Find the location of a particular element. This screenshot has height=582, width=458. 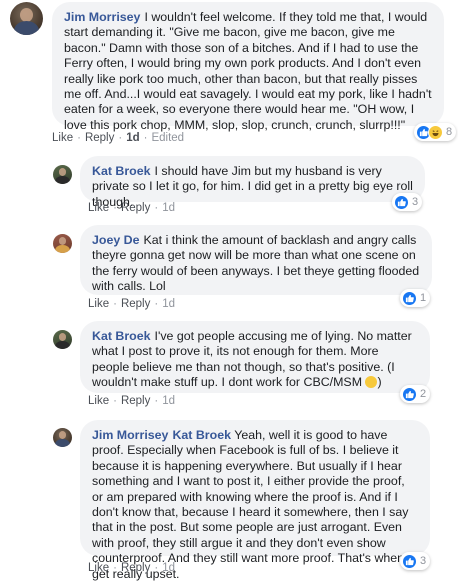

reaction-count: 1 is located at coordinates (423, 298).